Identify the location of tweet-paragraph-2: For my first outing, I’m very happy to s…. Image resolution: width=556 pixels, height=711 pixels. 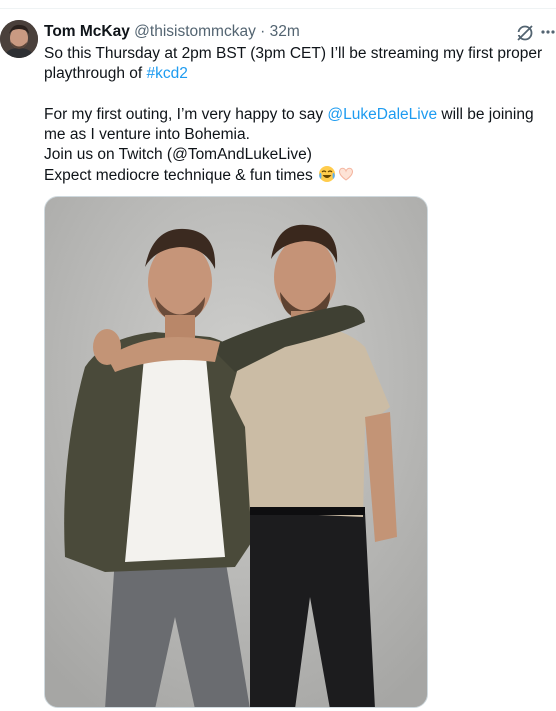
(299, 125).